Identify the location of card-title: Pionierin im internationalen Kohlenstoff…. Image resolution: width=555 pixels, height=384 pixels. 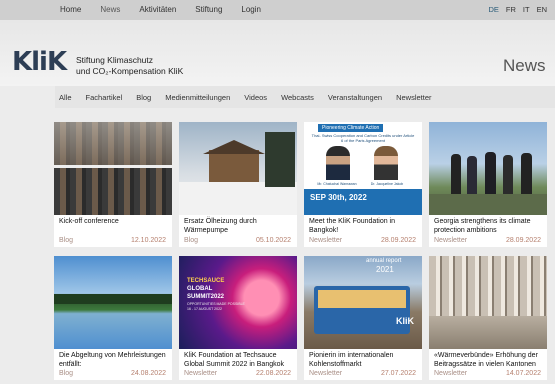
(351, 360).